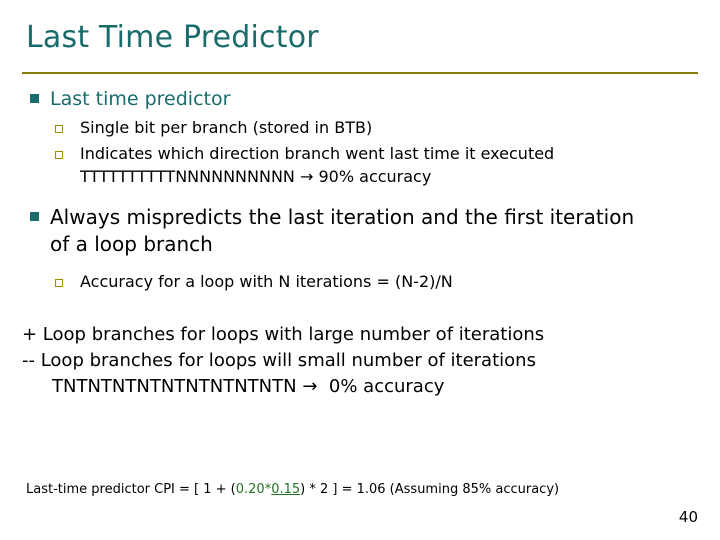 The image size is (720, 540). What do you see at coordinates (362, 100) in the screenshot?
I see `bullet-item-last-time-predictor: Last time predictor` at bounding box center [362, 100].